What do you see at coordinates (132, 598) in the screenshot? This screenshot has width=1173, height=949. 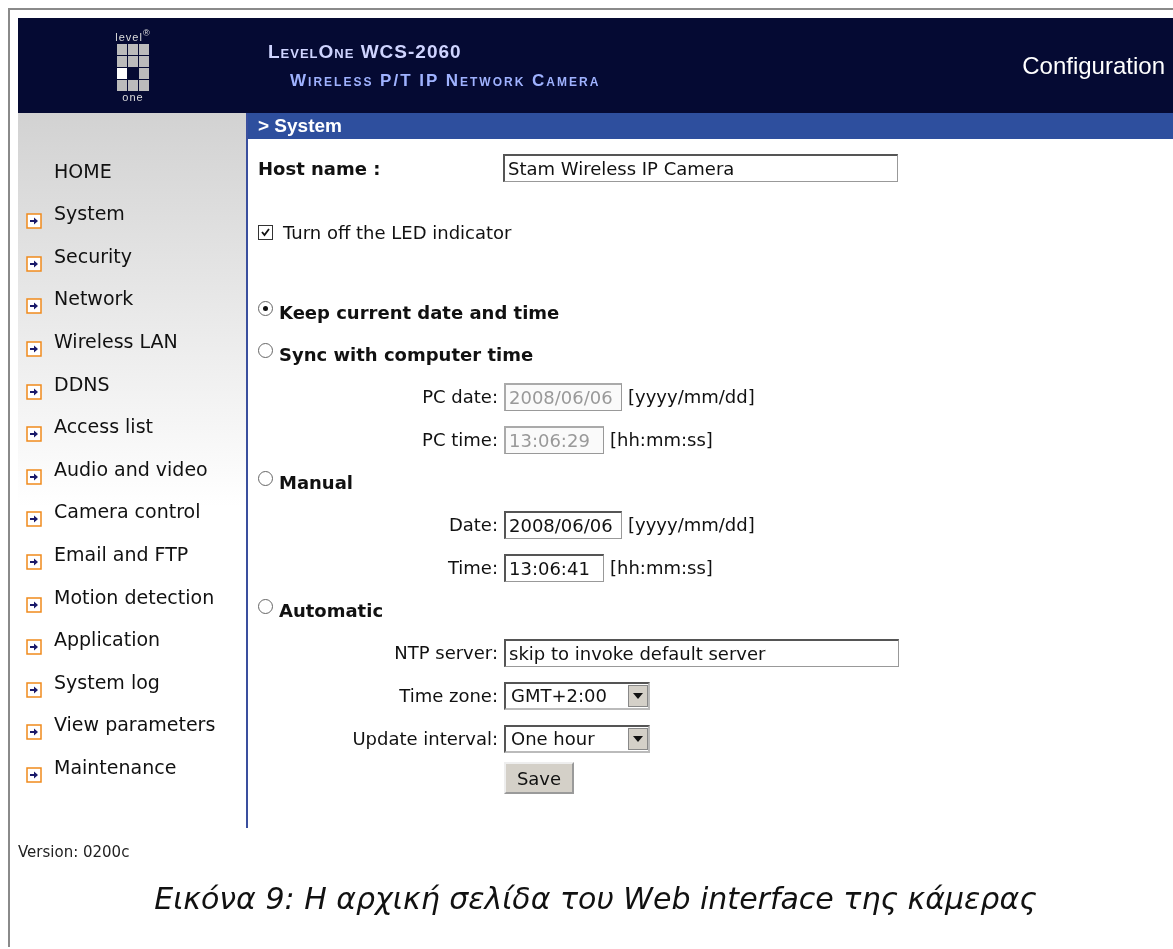 I see `sidebar-item: Motion detection` at bounding box center [132, 598].